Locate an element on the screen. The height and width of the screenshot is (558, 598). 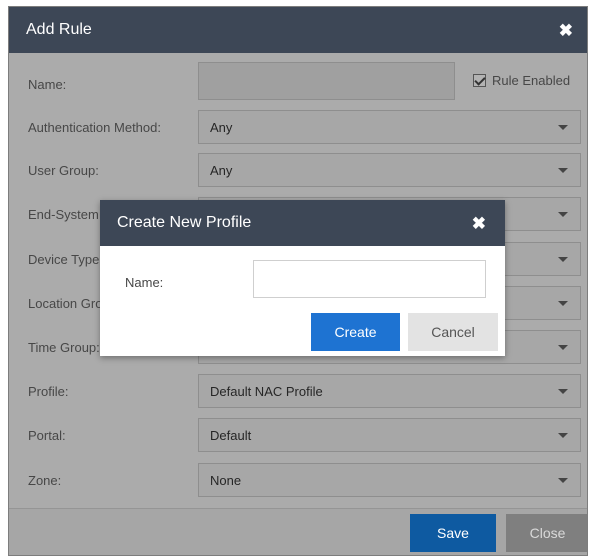
user-group-value: Any is located at coordinates (221, 170).